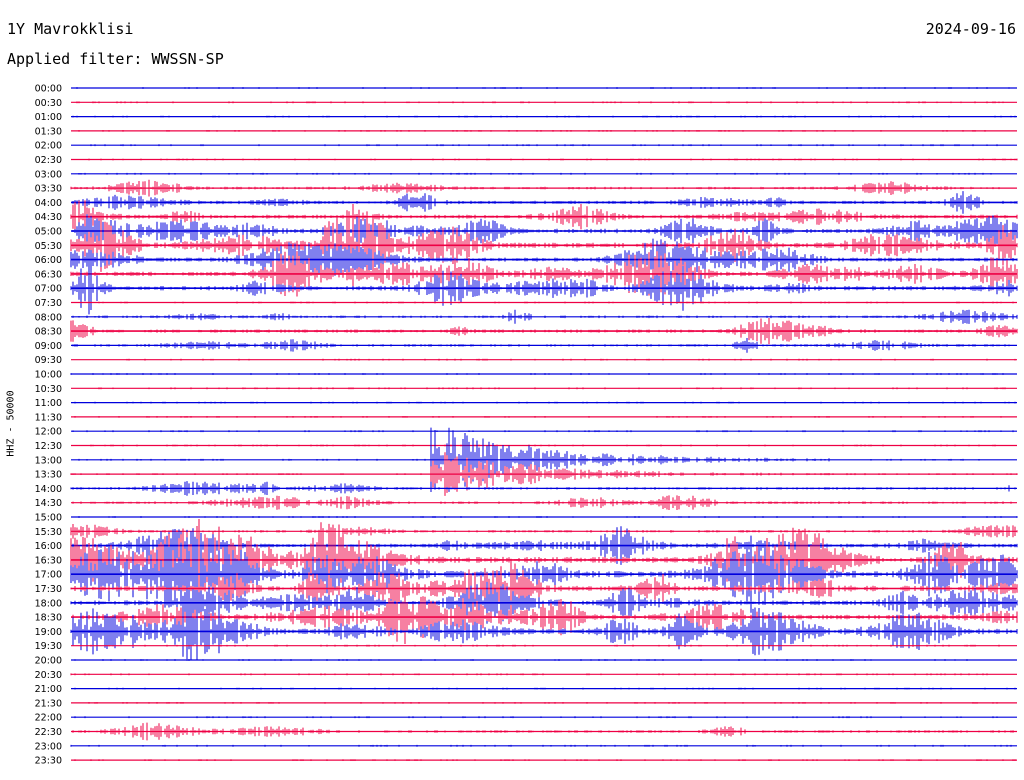 The width and height of the screenshot is (1024, 780). Describe the element at coordinates (48, 603) in the screenshot. I see `time-label: 18:00` at that location.